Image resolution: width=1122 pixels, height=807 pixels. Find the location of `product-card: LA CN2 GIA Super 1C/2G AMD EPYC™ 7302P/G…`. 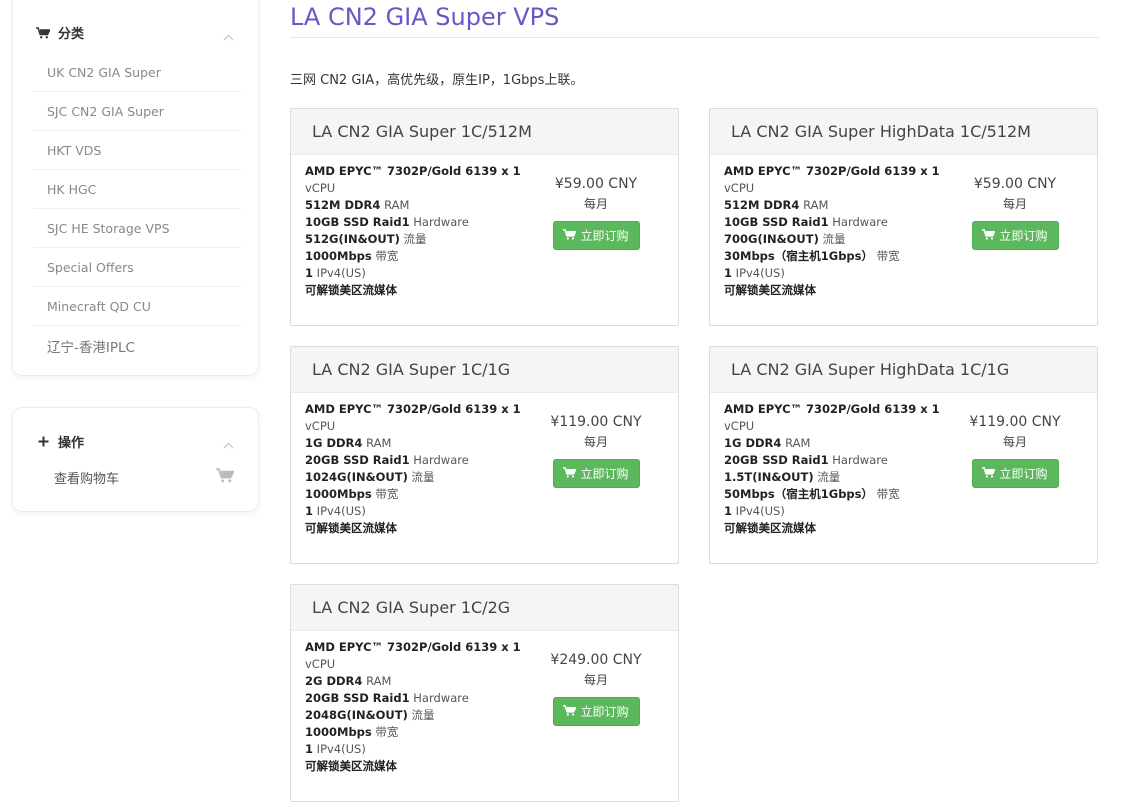

product-card: LA CN2 GIA Super 1C/2G AMD EPYC™ 7302P/G… is located at coordinates (484, 693).